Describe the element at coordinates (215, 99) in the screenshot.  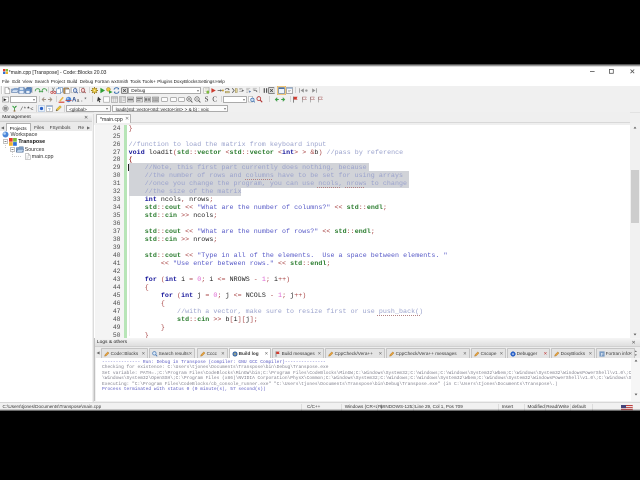
I see `svg-text: C` at that location.